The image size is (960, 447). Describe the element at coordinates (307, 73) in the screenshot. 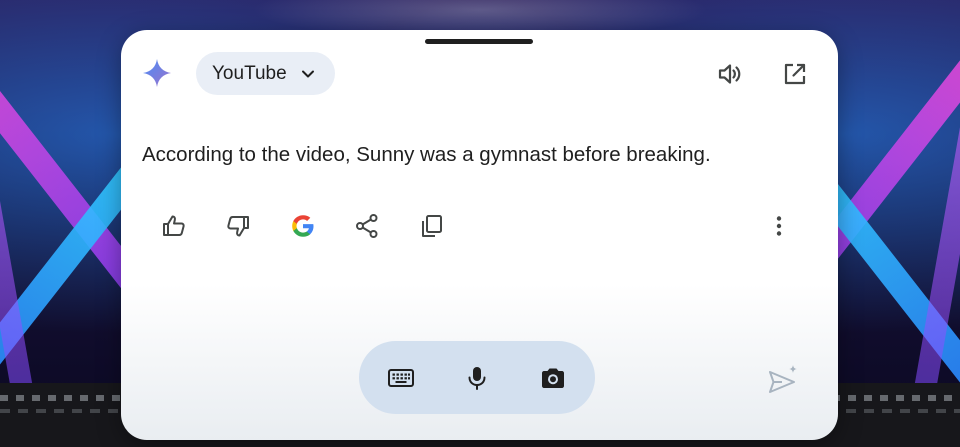

I see `chevron-down-icon` at that location.